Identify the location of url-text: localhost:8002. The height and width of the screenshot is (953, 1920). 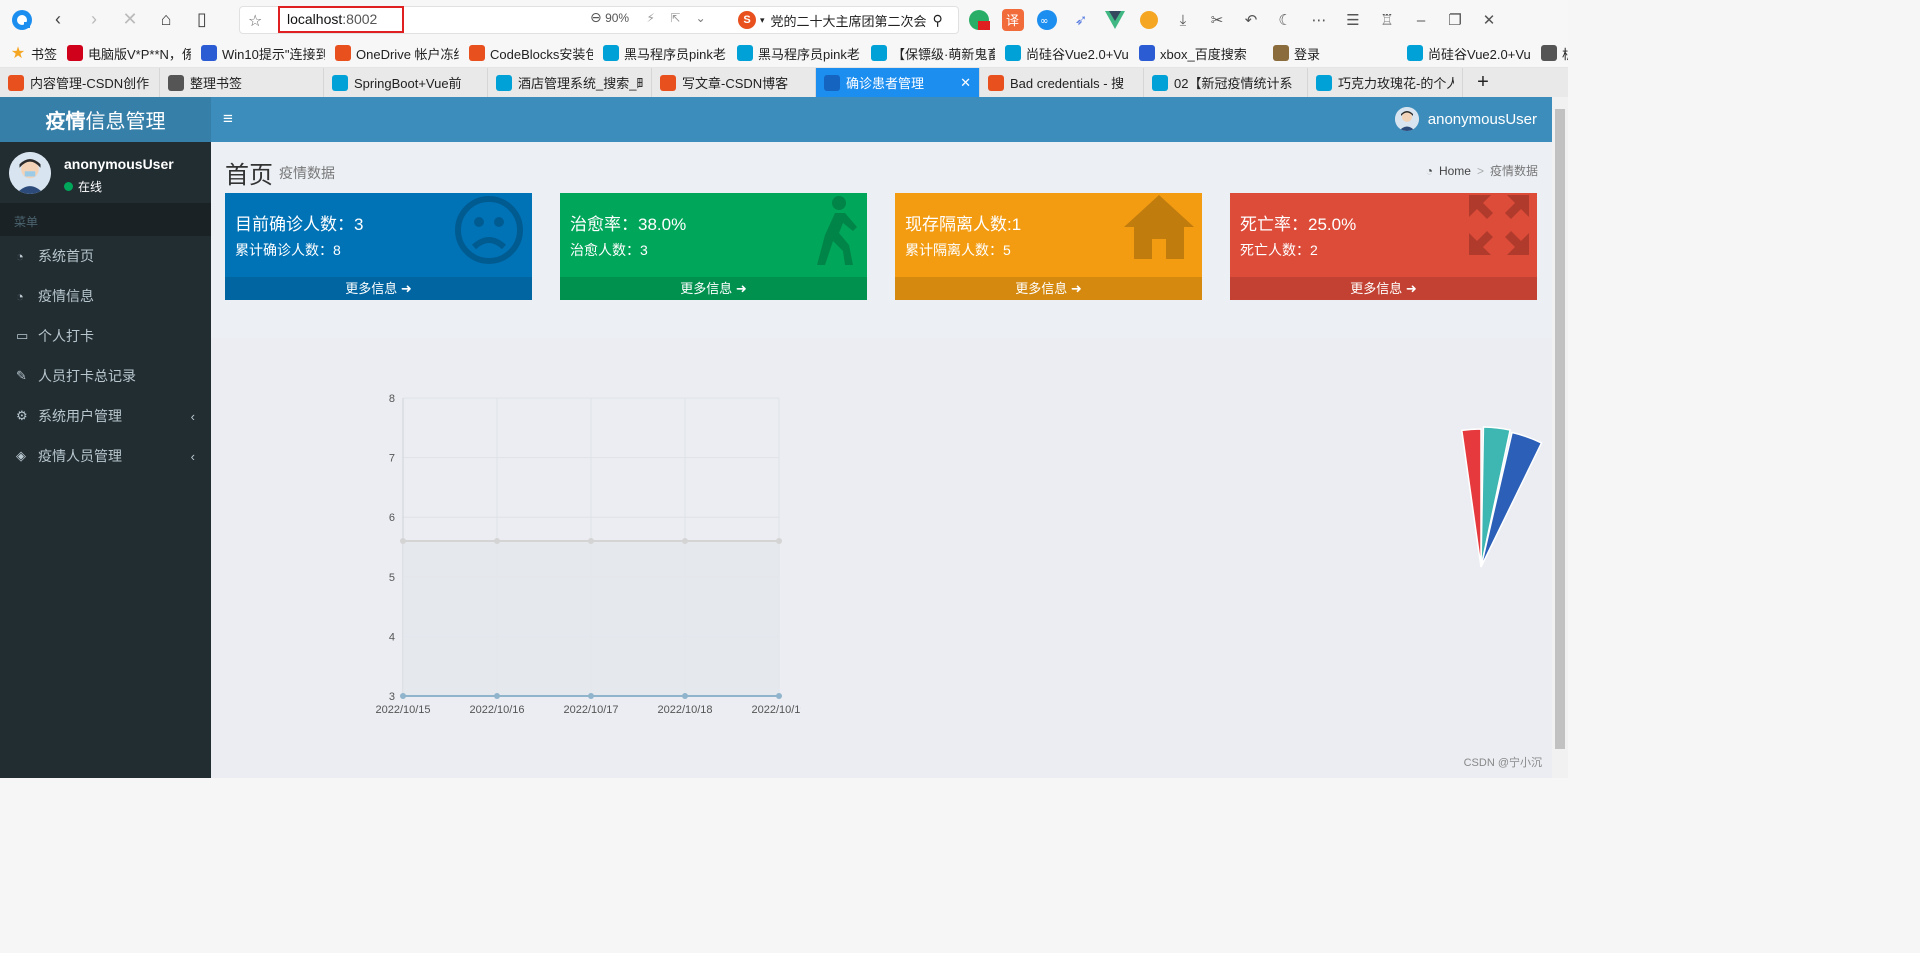
(341, 19).